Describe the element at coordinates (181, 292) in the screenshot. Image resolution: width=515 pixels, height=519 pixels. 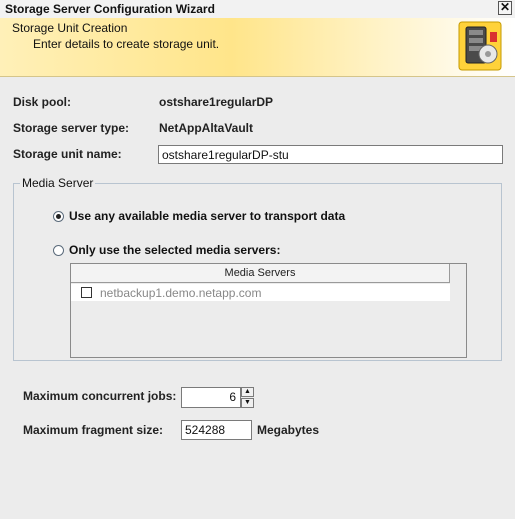
I see `media-server-name: netbackup1.demo.netapp.com` at that location.